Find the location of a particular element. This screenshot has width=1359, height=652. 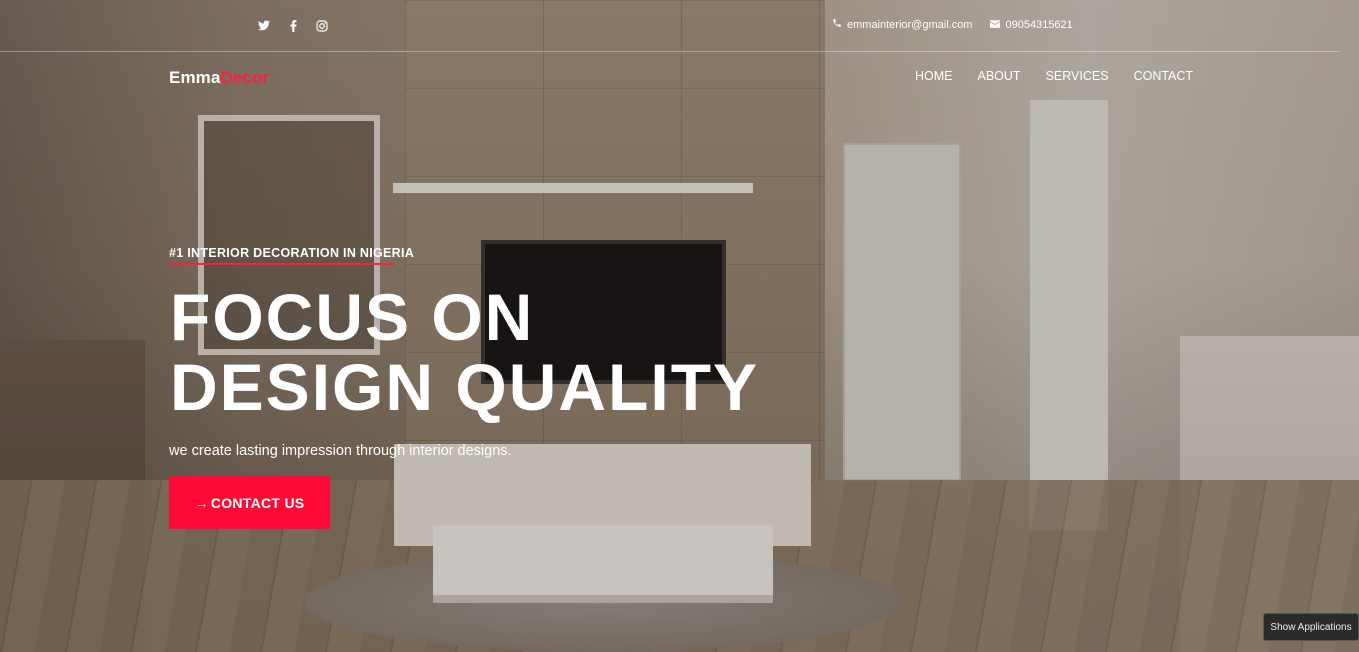

main-nav: HOME ABOUT SERVICES CONTACT is located at coordinates (1054, 76).